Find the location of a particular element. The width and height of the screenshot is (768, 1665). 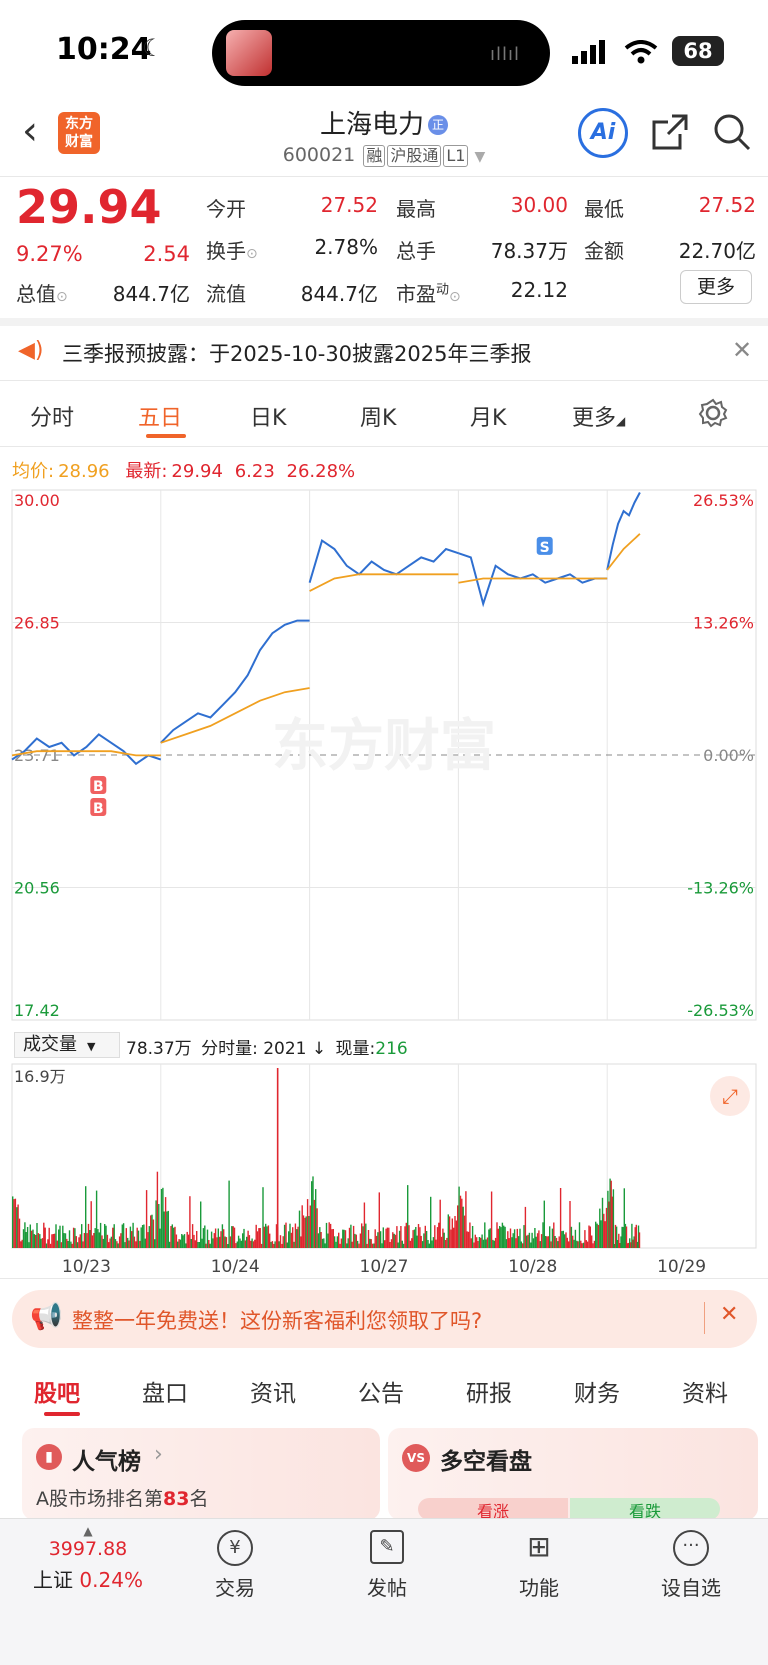

nav-functions: ⊞ 功能 is located at coordinates (539, 1565).